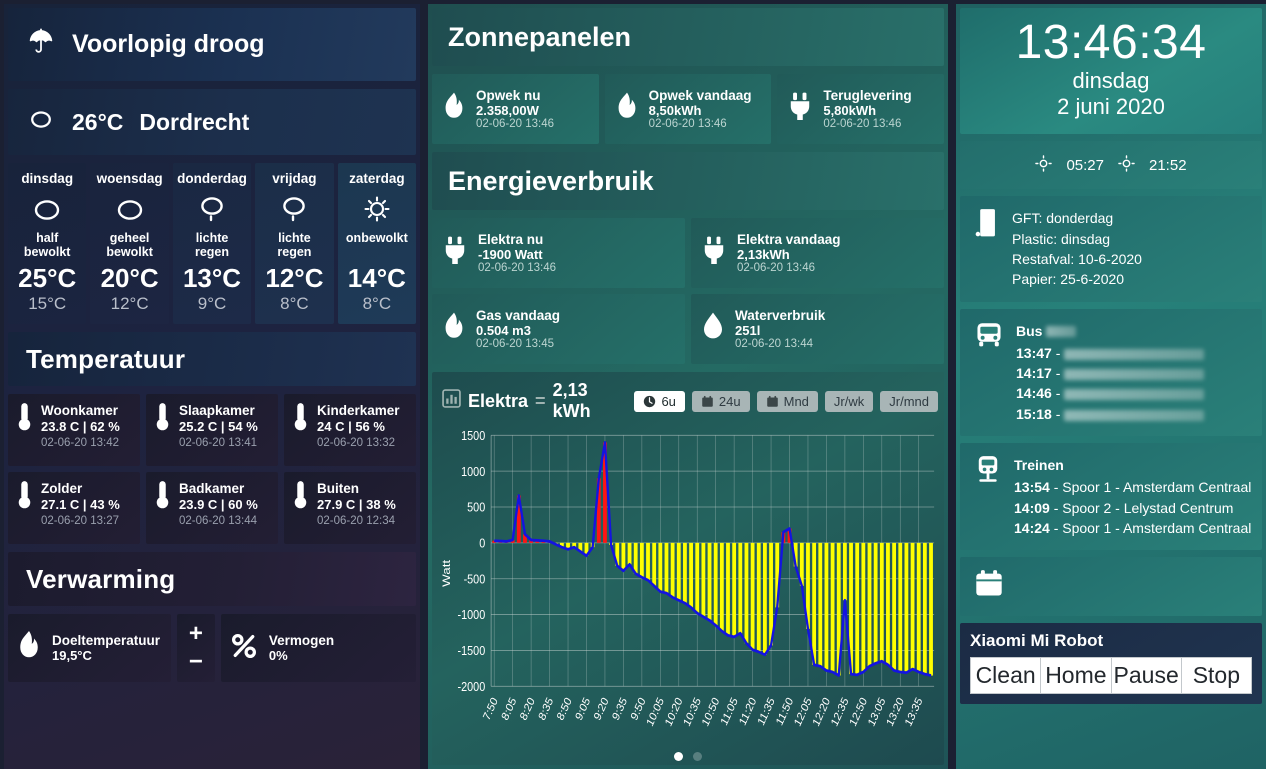  I want to click on solar-tile: Opwek nu 2.358,00W 02-06-20 13:46, so click(515, 109).